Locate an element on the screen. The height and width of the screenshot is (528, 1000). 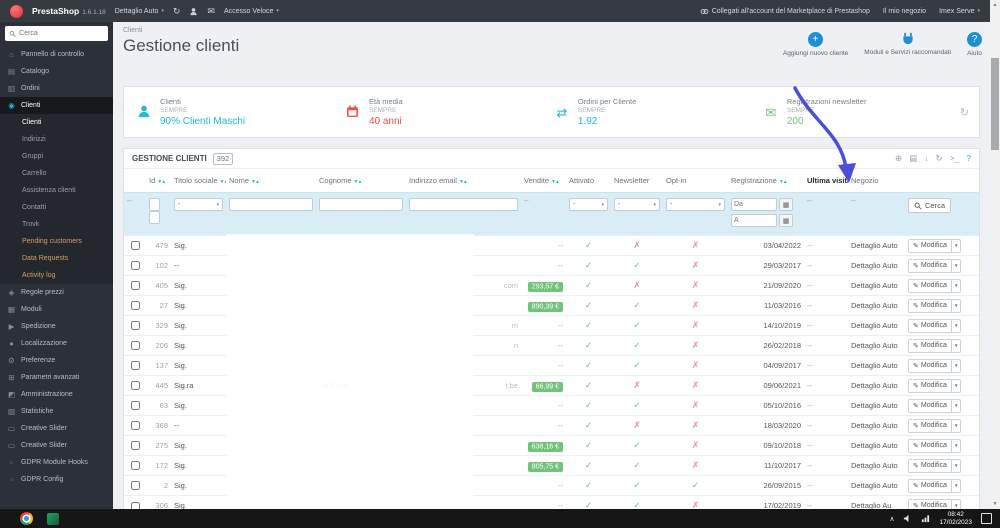
sidebar-item-gdpr-config: ▫ GDPR Config is located at coordinates (56, 479).